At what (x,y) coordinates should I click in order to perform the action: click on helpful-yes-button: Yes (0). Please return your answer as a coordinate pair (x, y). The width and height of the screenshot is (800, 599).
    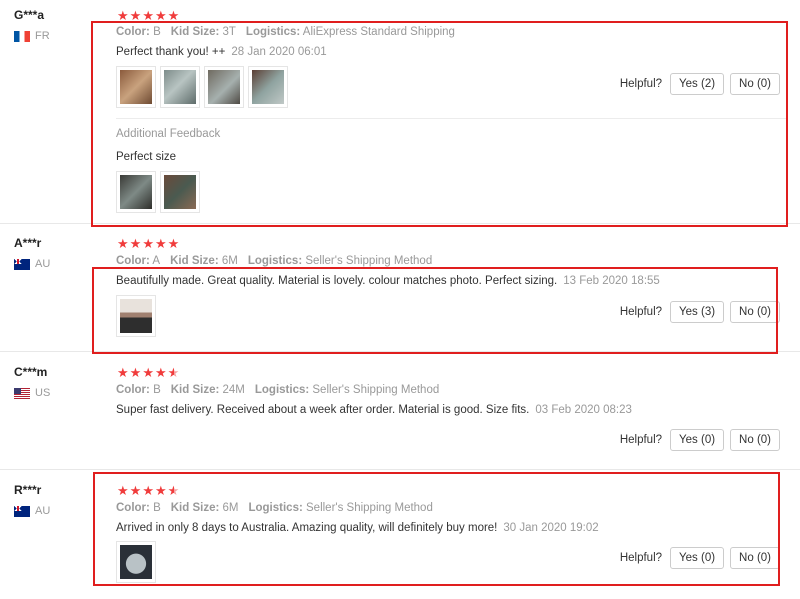
    Looking at the image, I should click on (697, 440).